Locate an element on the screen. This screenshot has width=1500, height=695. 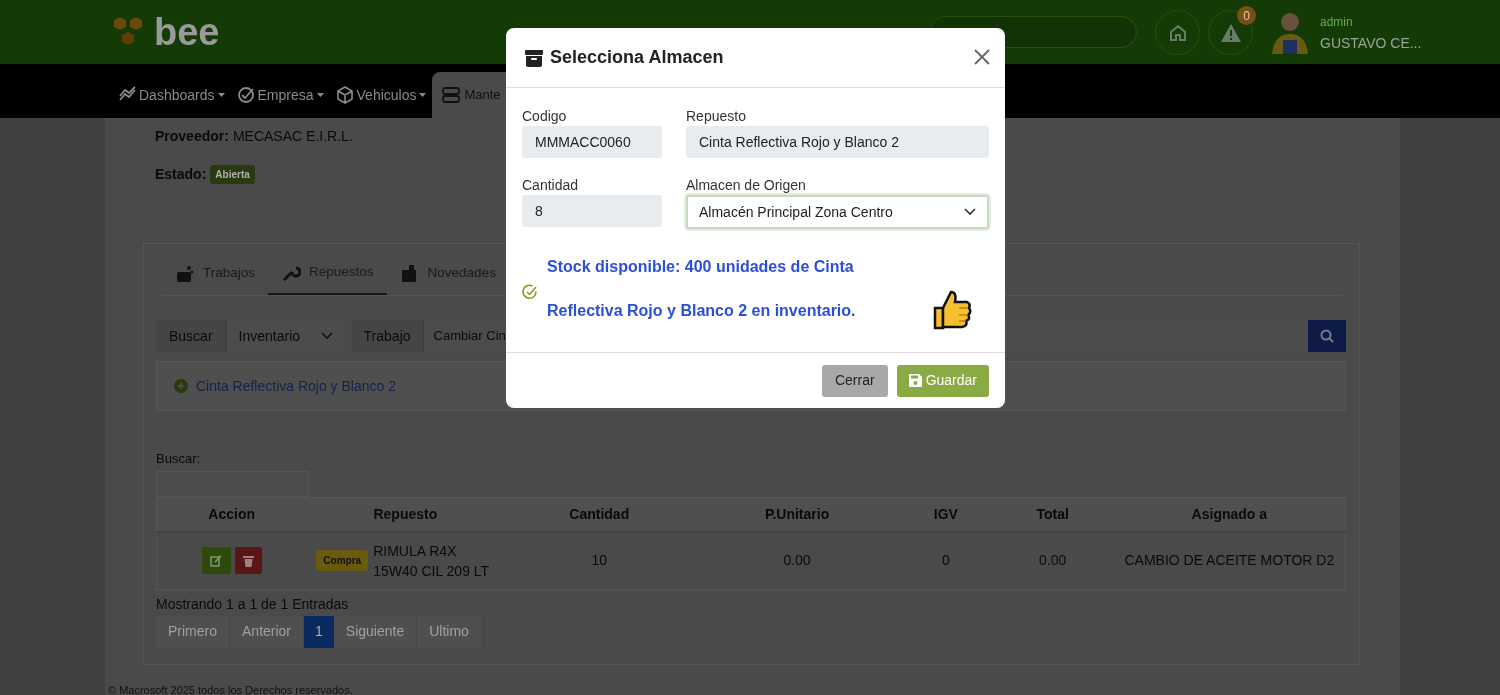
readonly-field: 8 is located at coordinates (592, 211).